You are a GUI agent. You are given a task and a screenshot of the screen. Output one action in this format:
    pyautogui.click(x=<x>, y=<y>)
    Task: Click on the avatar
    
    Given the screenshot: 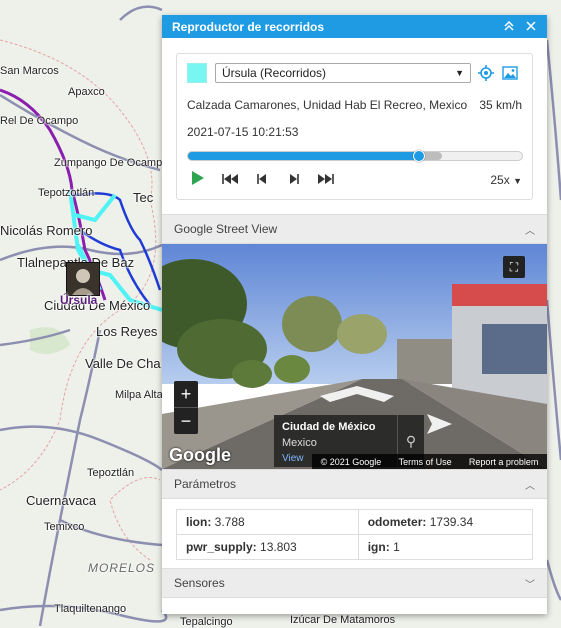 What is the action you would take?
    pyautogui.click(x=83, y=279)
    